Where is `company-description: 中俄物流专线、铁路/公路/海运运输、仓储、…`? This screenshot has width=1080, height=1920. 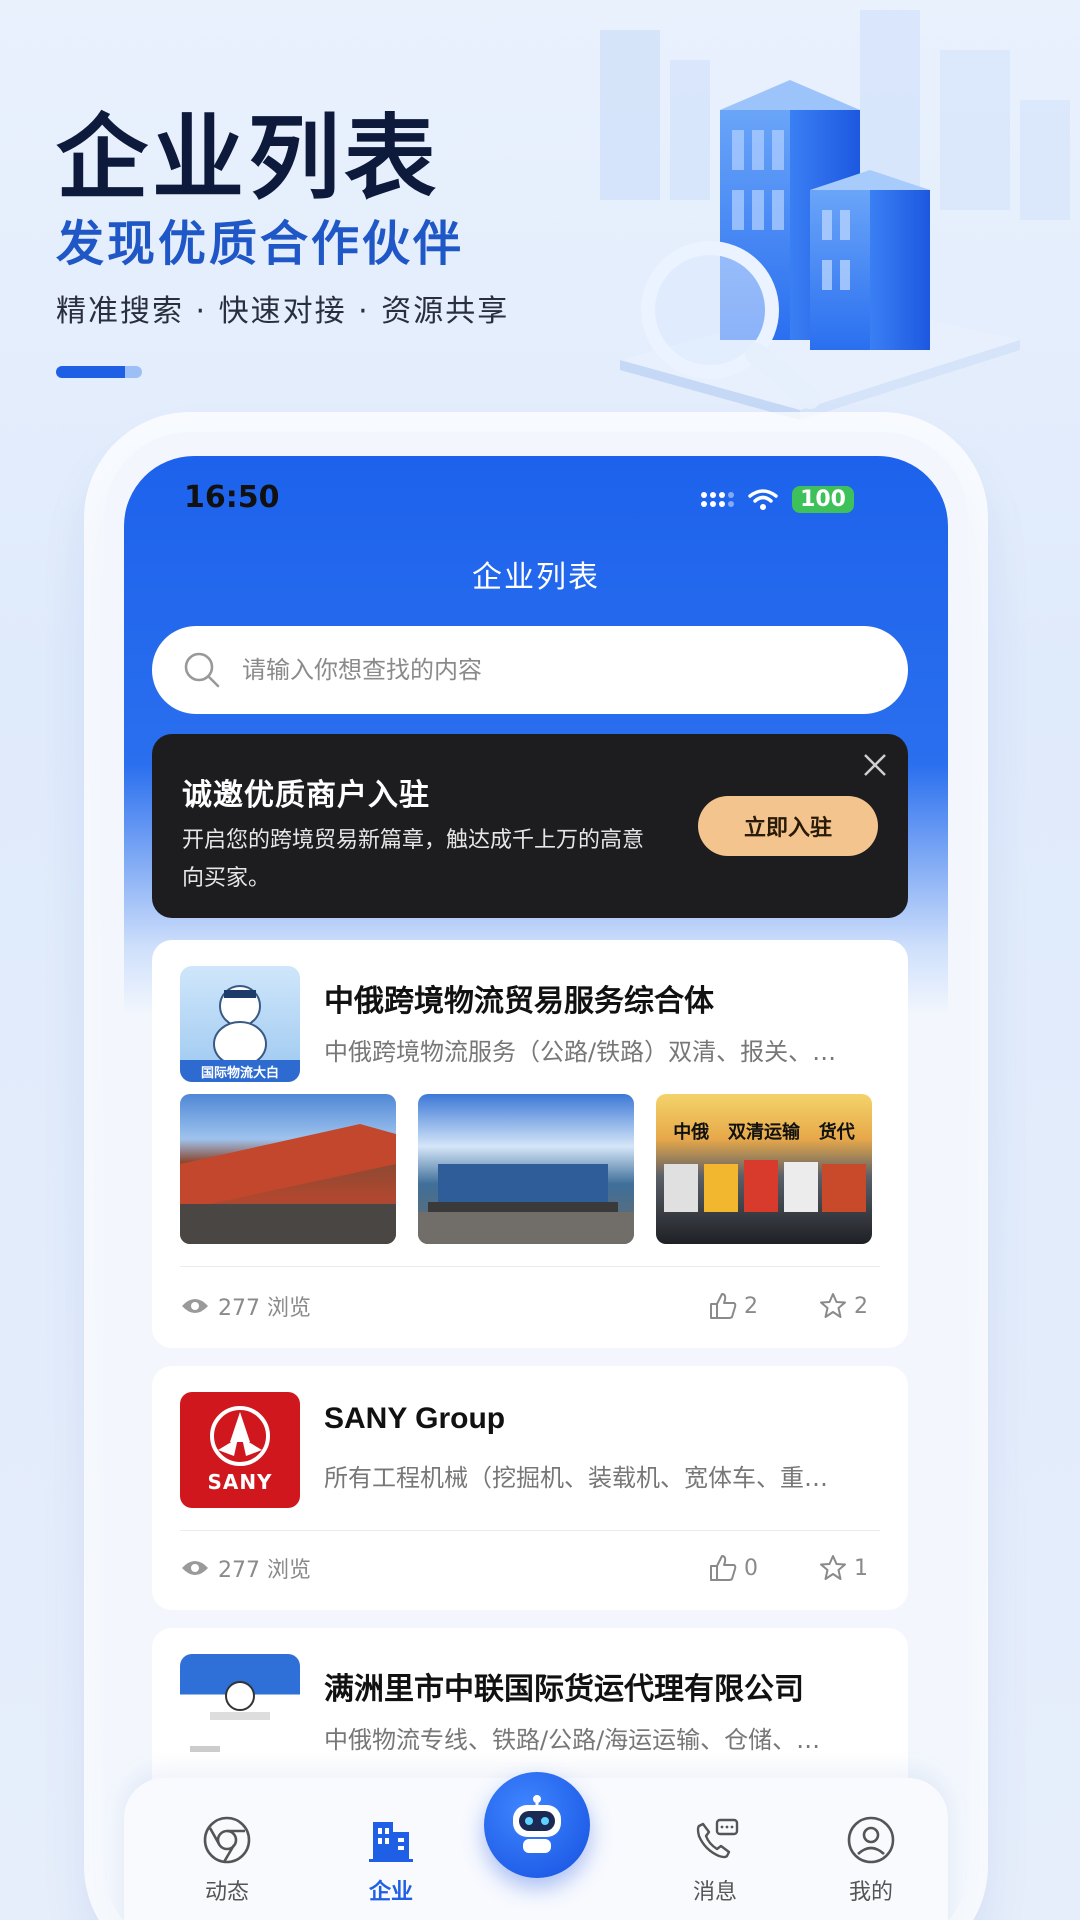 company-description: 中俄物流专线、铁路/公路/海运运输、仓储、… is located at coordinates (572, 1740).